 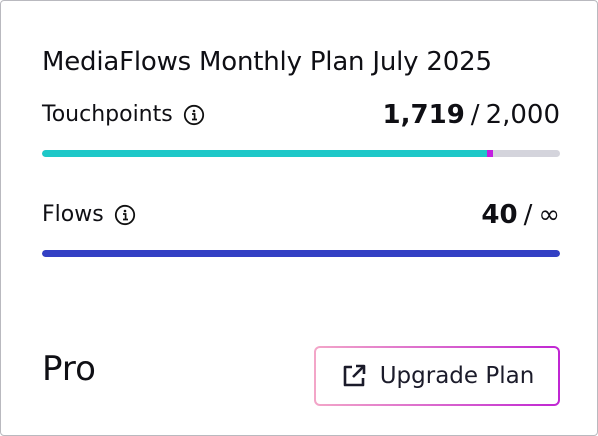 I want to click on plan-name: Pro, so click(x=69, y=369).